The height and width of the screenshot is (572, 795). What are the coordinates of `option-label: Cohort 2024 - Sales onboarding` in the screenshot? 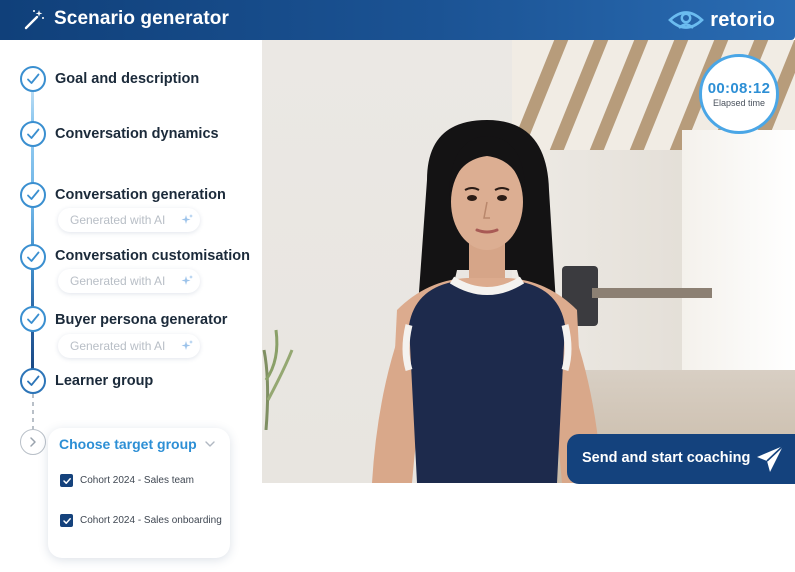 It's located at (151, 520).